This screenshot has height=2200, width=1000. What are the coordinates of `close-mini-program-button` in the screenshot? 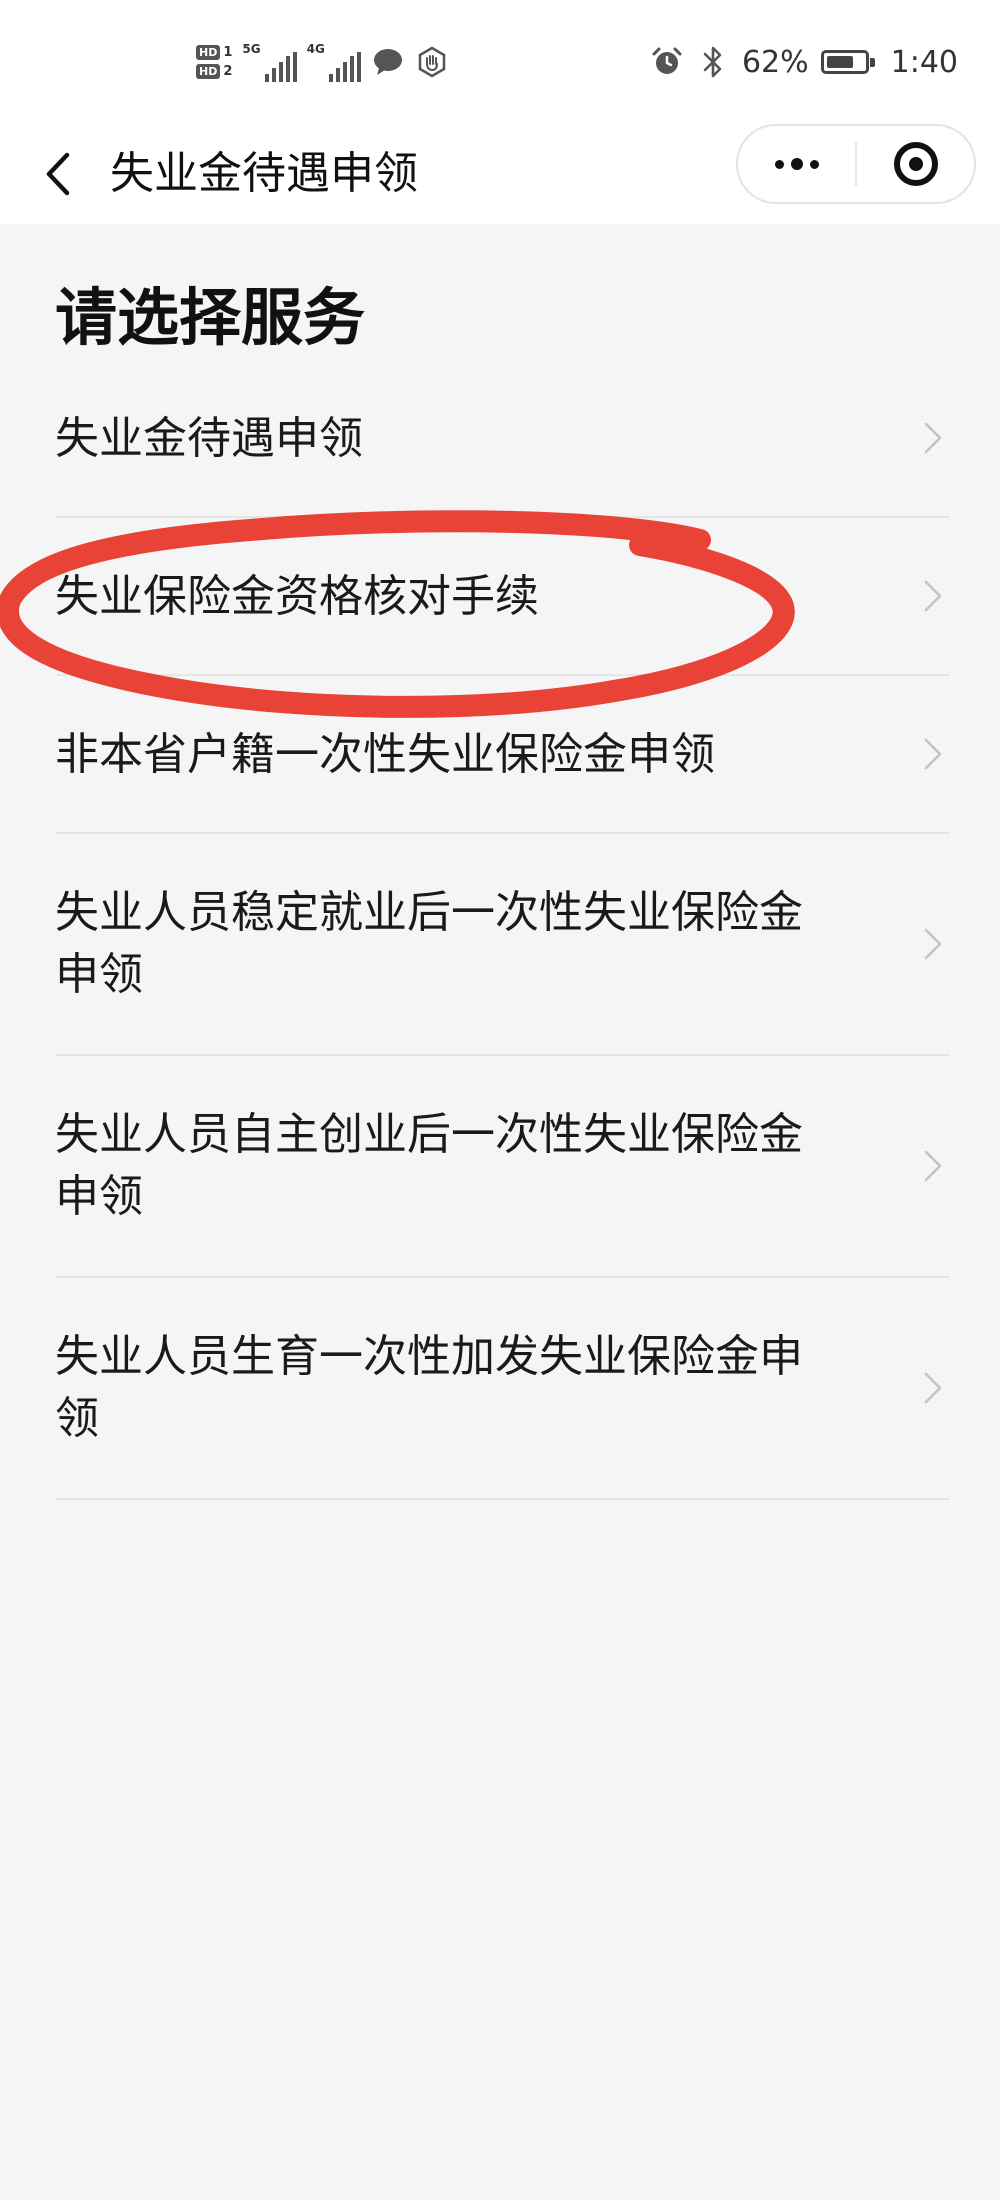 It's located at (915, 164).